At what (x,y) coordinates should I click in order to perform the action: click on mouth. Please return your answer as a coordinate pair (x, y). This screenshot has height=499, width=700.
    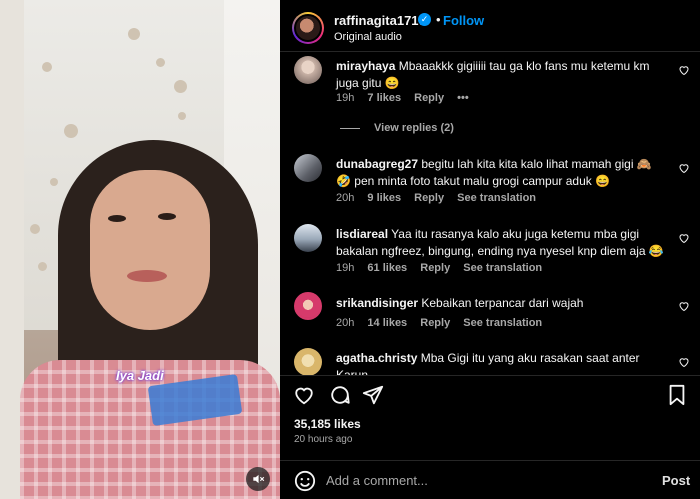
    Looking at the image, I should click on (147, 276).